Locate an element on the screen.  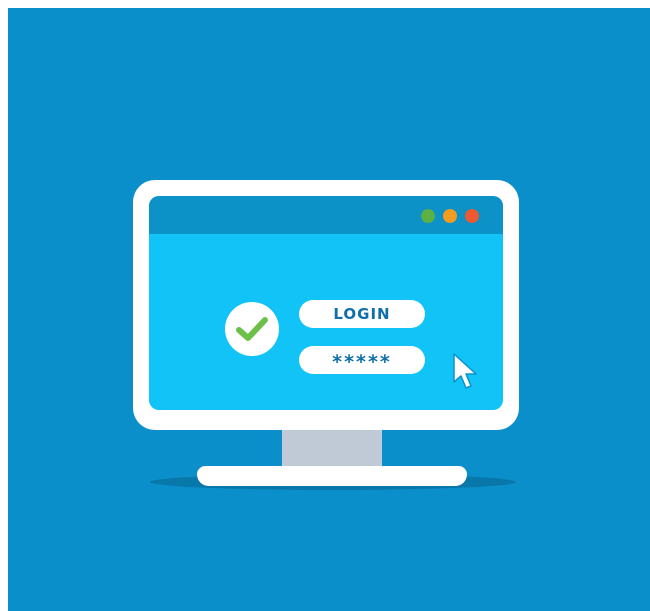
close-dot-icon is located at coordinates (472, 216).